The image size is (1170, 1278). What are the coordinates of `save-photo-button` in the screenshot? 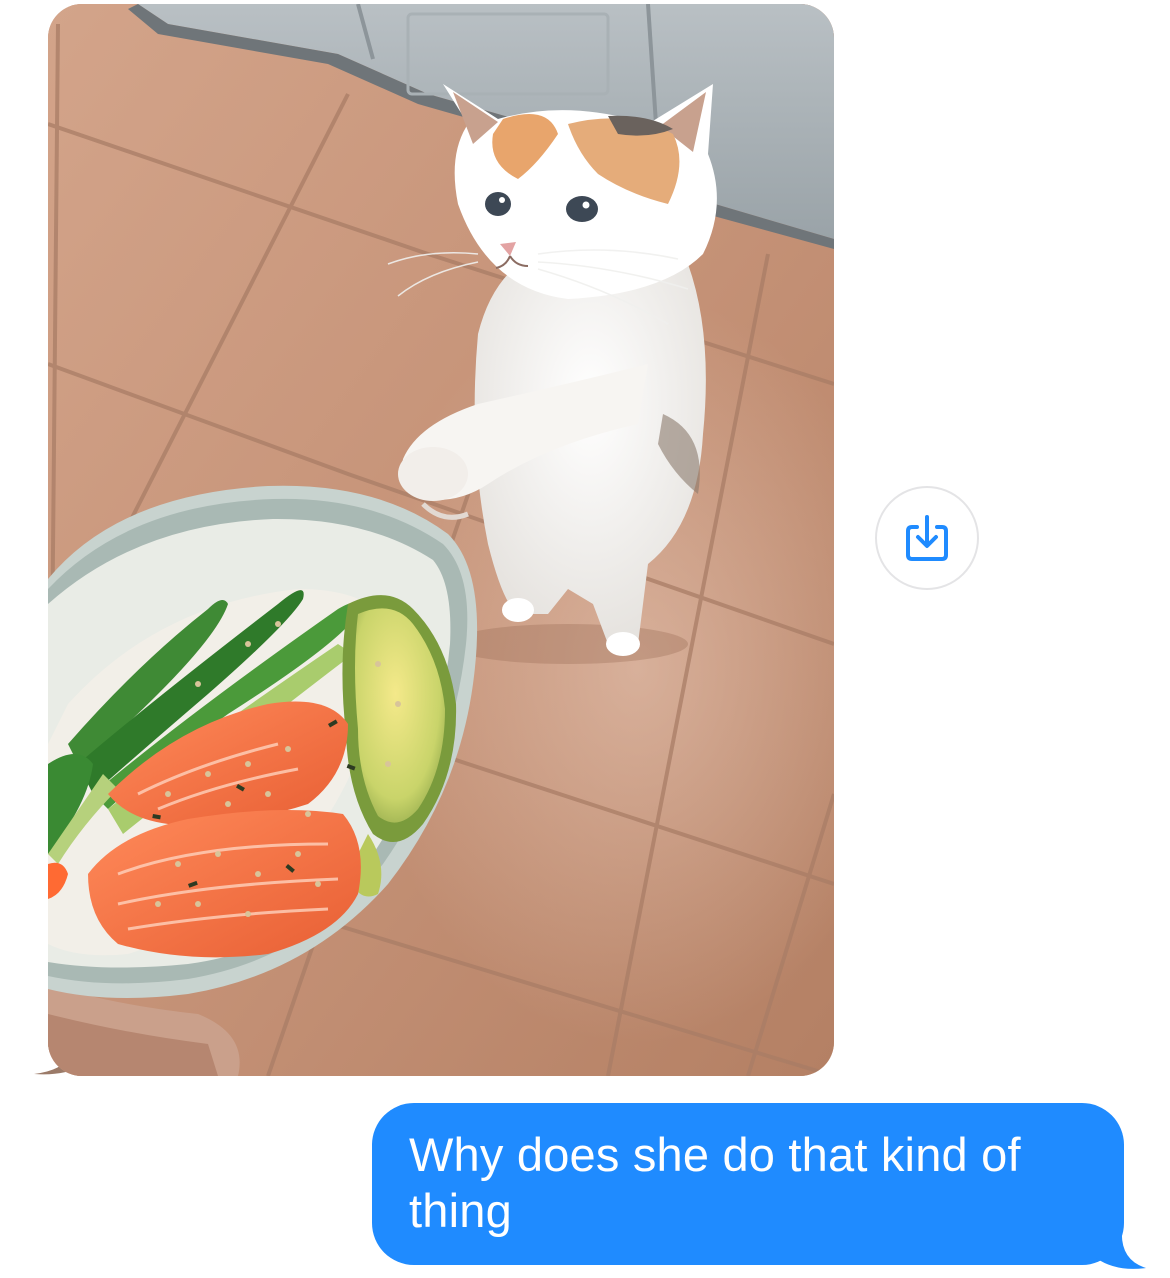 It's located at (927, 538).